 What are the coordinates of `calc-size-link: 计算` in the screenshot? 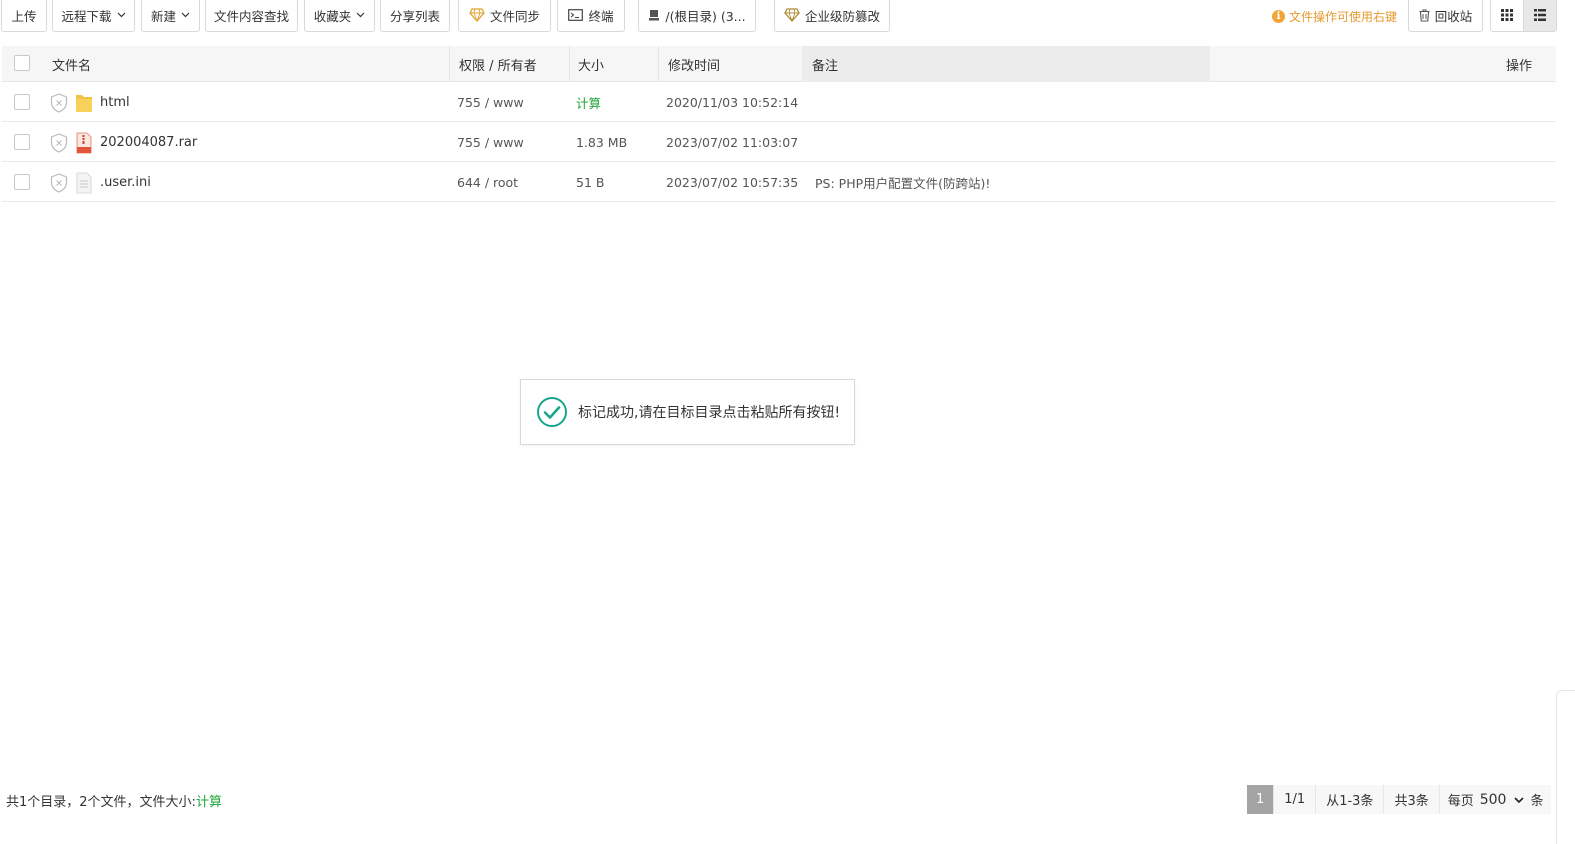 It's located at (209, 800).